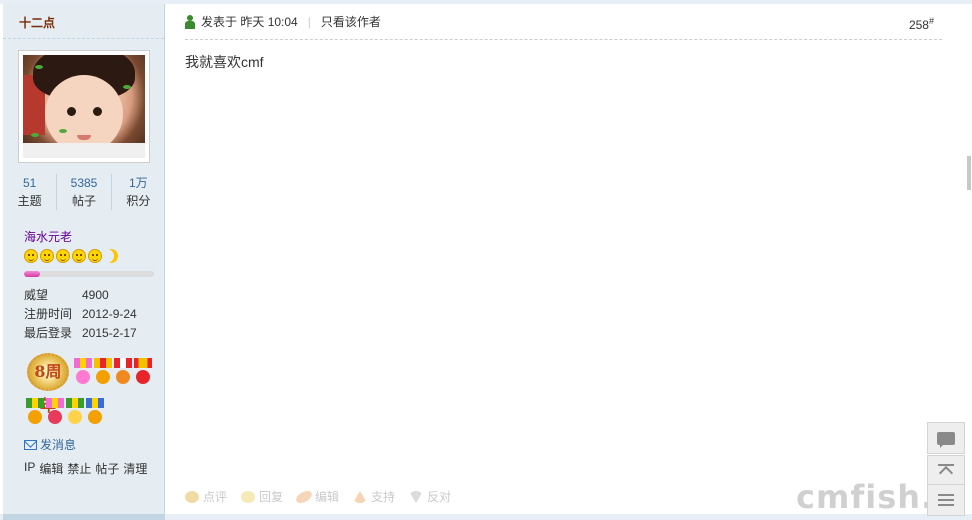 The height and width of the screenshot is (520, 972). What do you see at coordinates (271, 497) in the screenshot?
I see `reply-label: 回复` at bounding box center [271, 497].